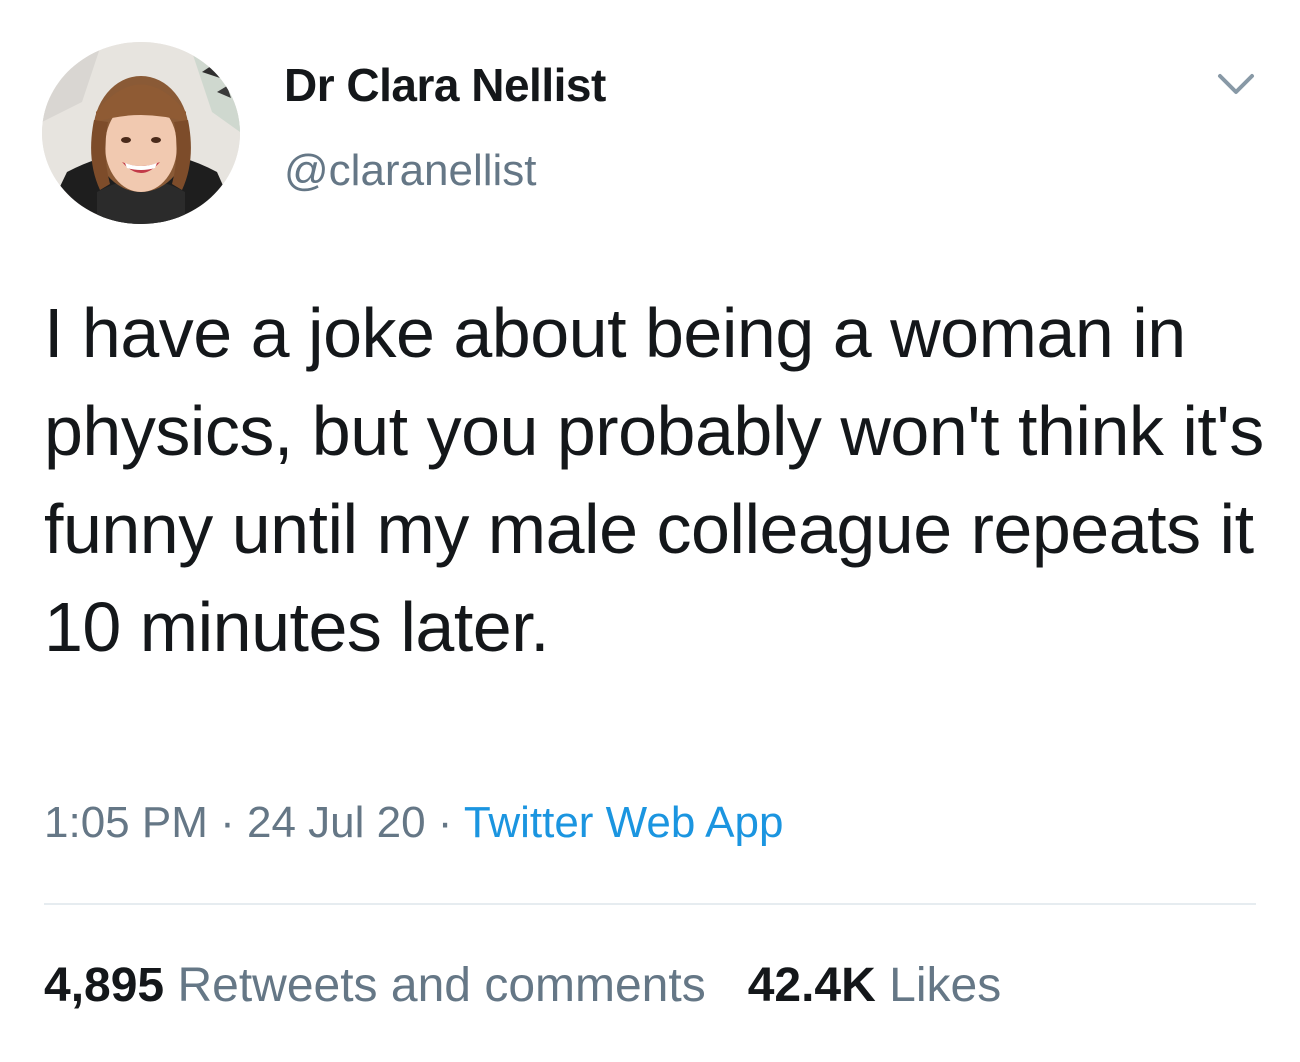 The height and width of the screenshot is (1062, 1300). I want to click on avatar-image, so click(141, 133).